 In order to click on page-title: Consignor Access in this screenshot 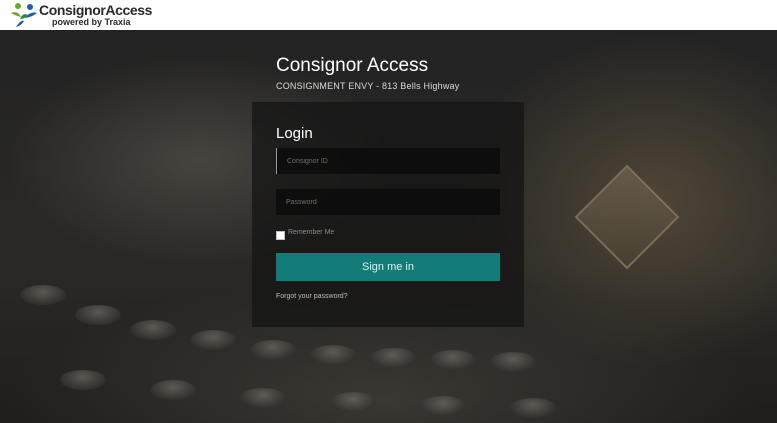, I will do `click(352, 65)`.